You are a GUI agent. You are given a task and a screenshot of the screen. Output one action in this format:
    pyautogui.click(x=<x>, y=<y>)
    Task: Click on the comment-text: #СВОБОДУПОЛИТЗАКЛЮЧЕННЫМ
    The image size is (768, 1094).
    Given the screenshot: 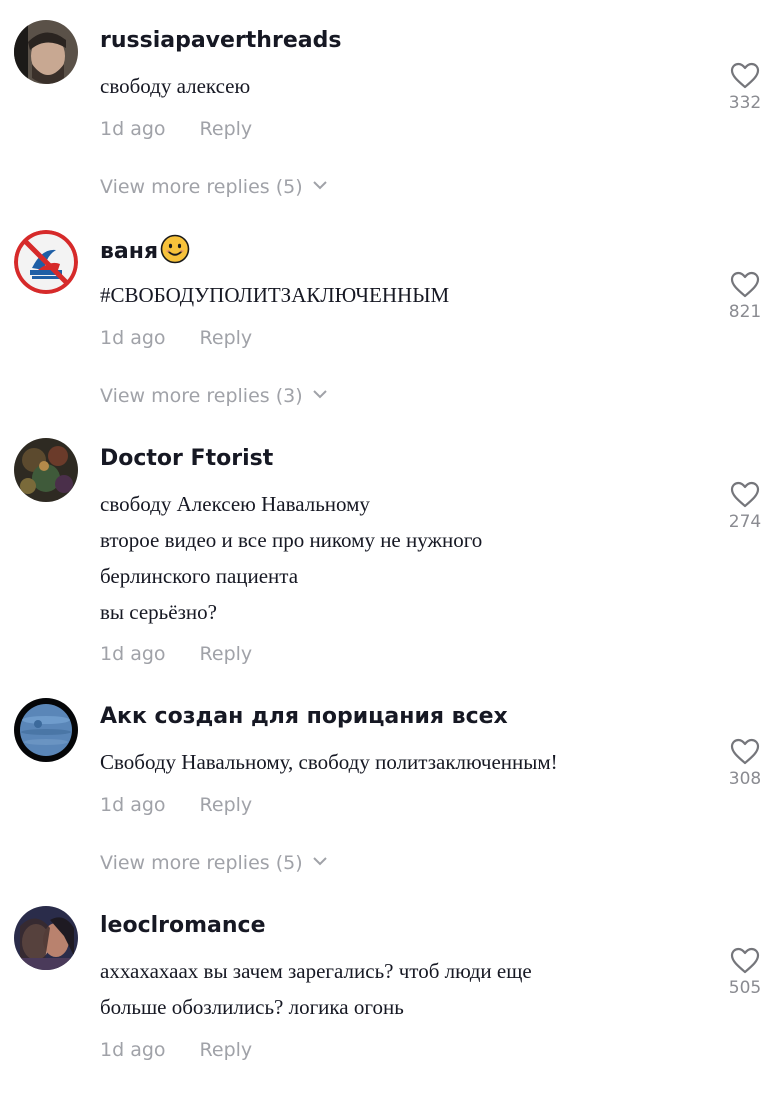 What is the action you would take?
    pyautogui.click(x=274, y=295)
    